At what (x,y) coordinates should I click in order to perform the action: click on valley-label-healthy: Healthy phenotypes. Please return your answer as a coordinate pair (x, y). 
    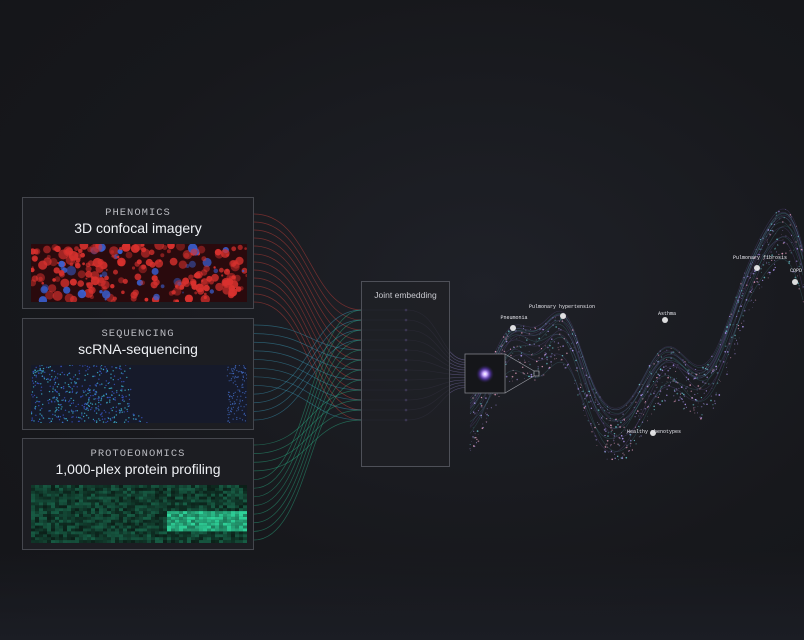
    Looking at the image, I should click on (654, 432).